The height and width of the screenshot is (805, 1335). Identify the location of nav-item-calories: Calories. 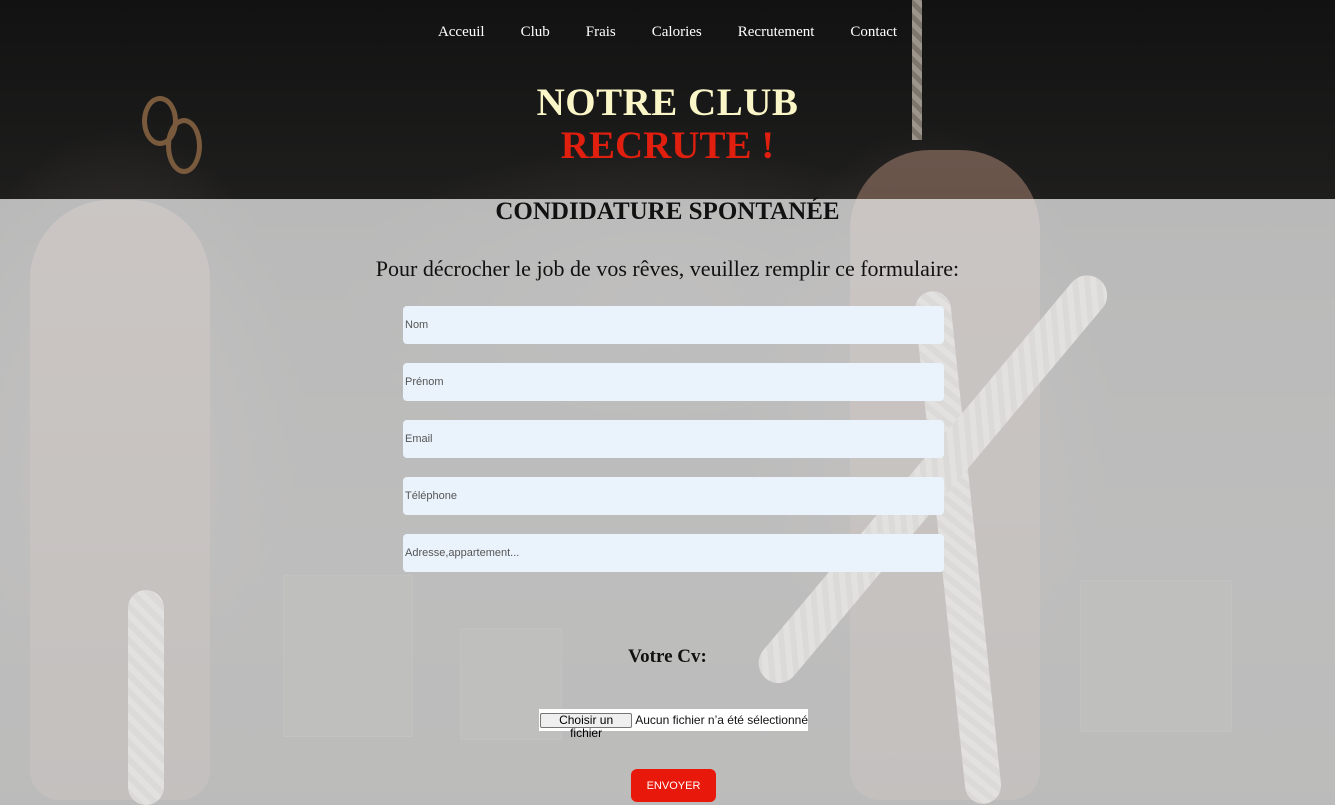
(677, 32).